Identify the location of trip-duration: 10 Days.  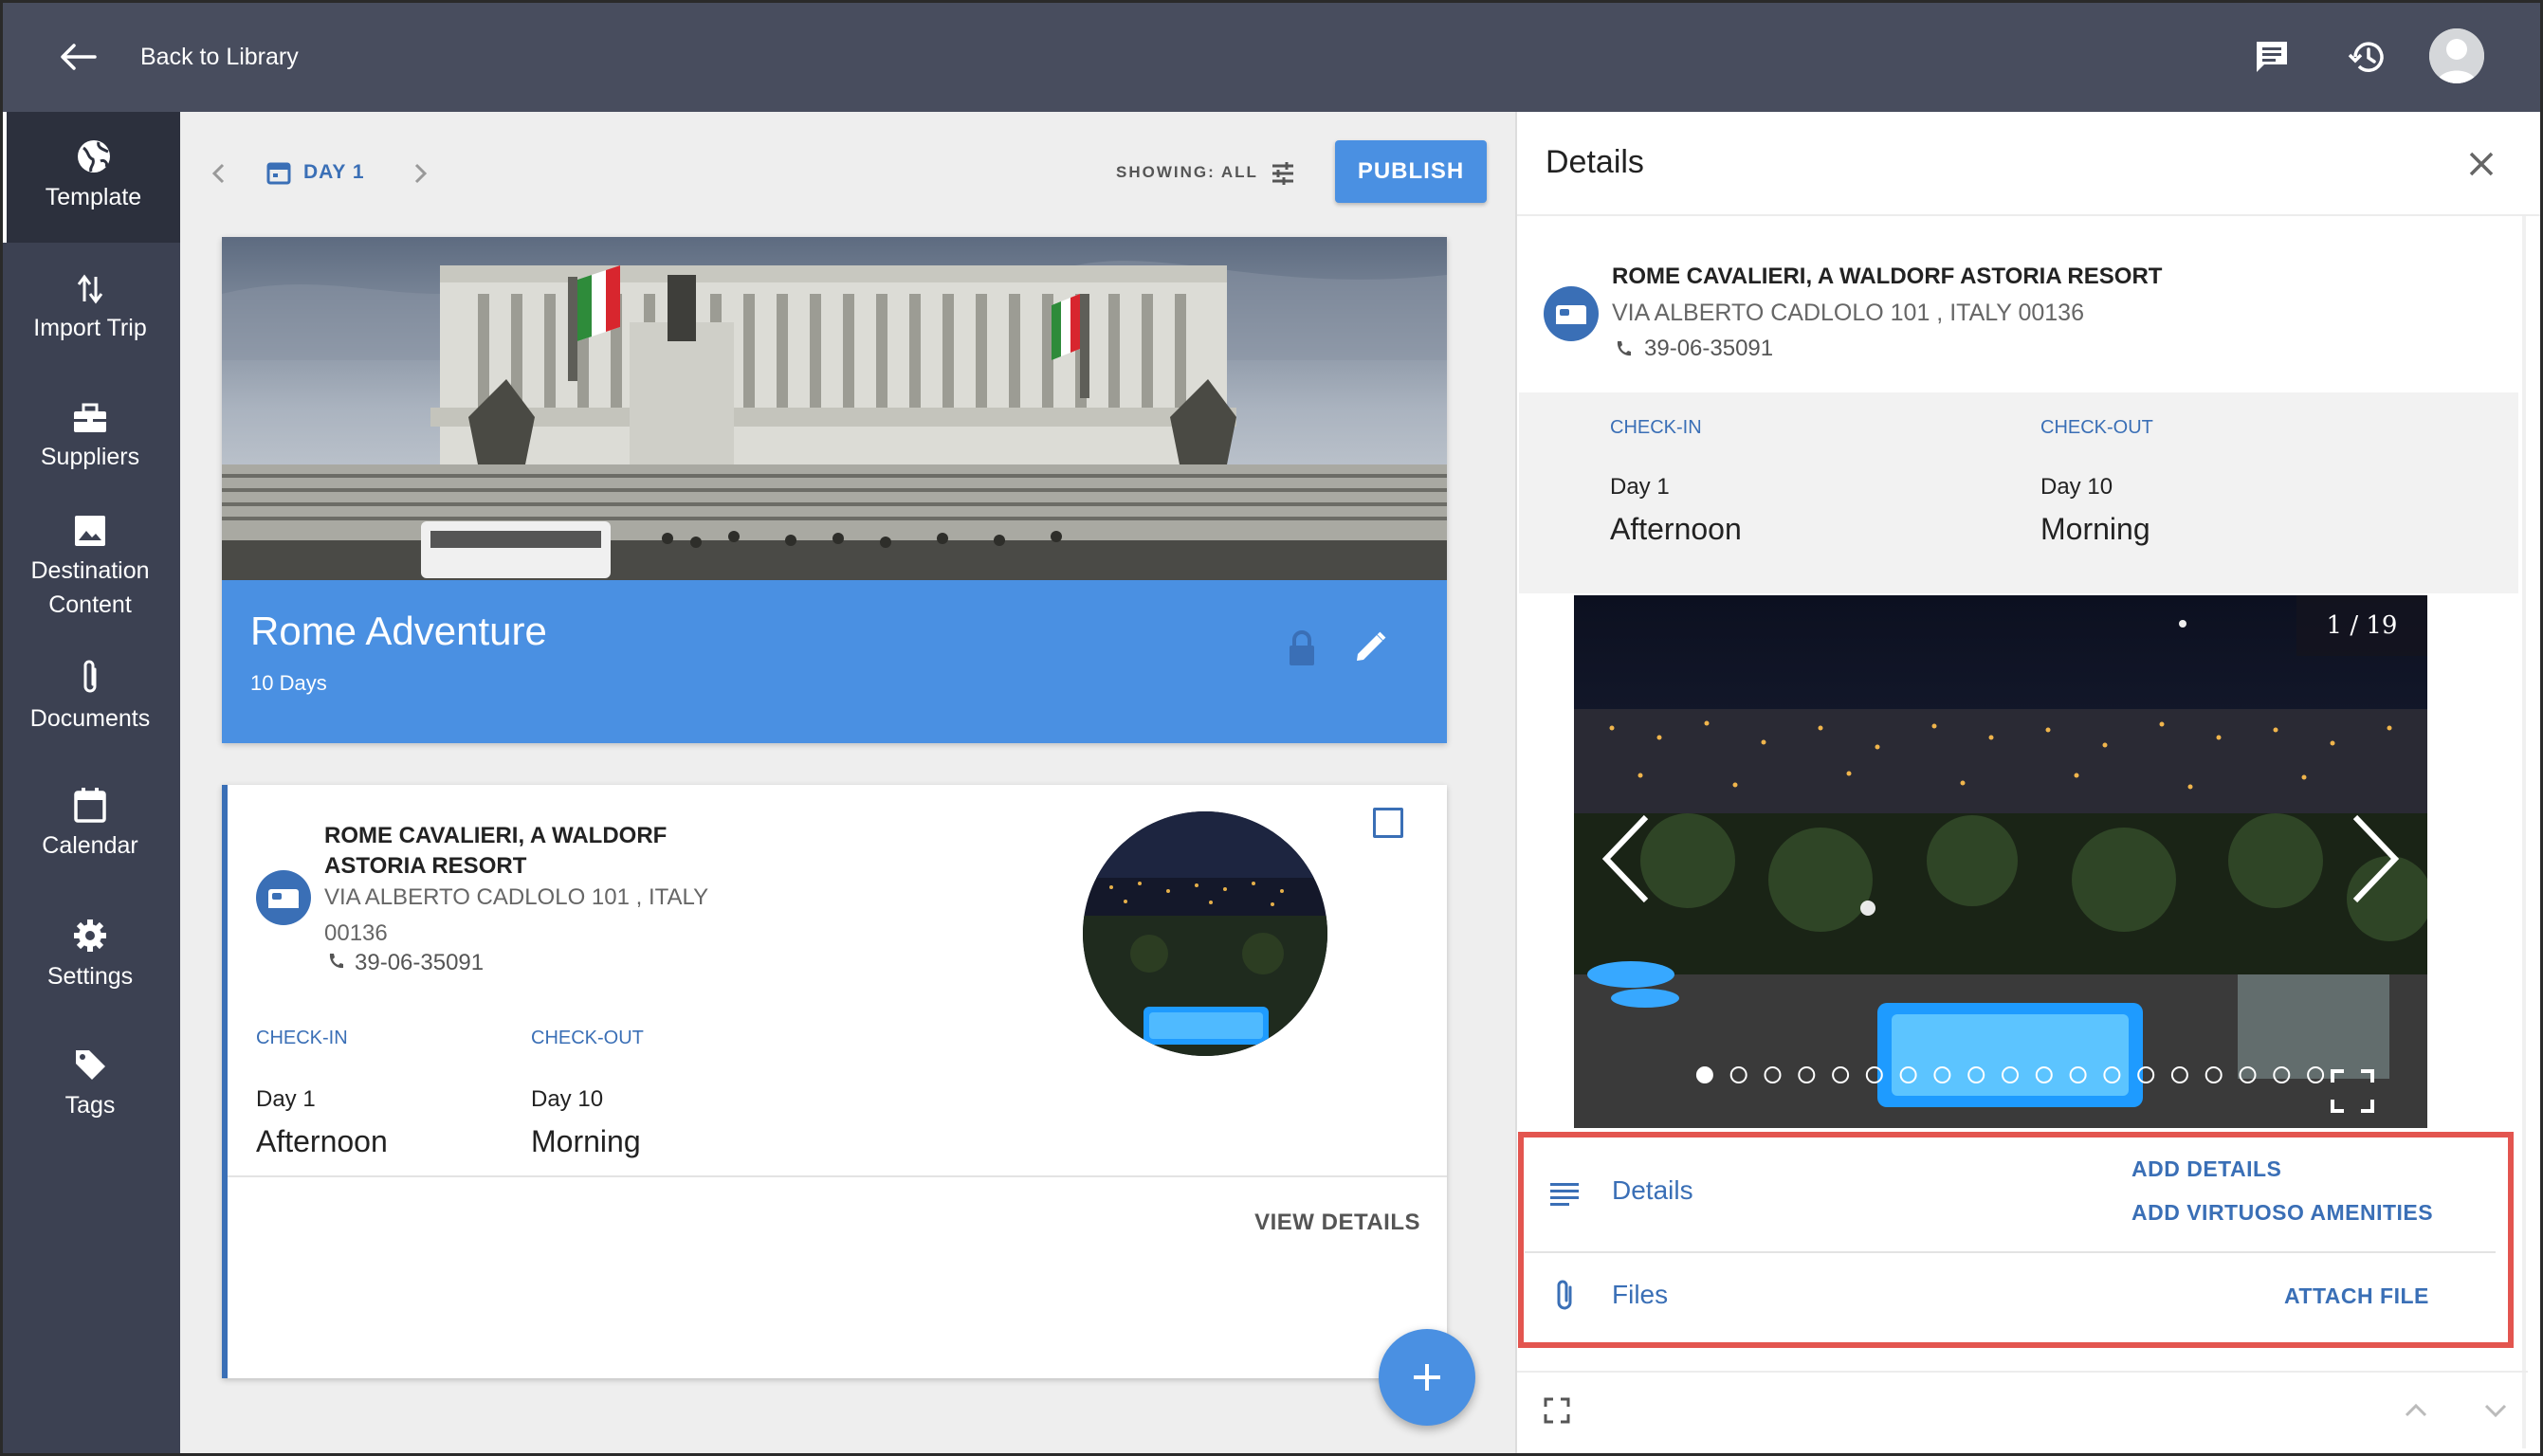
(288, 683).